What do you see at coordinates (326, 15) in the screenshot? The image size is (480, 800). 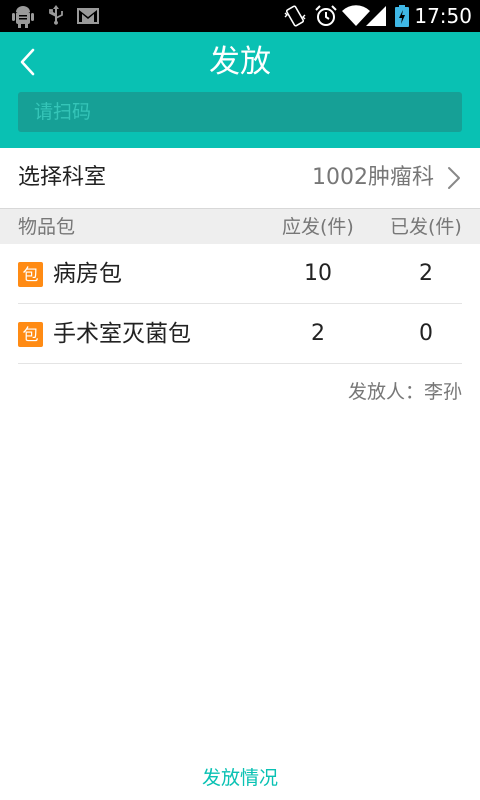 I see `alarm-icon` at bounding box center [326, 15].